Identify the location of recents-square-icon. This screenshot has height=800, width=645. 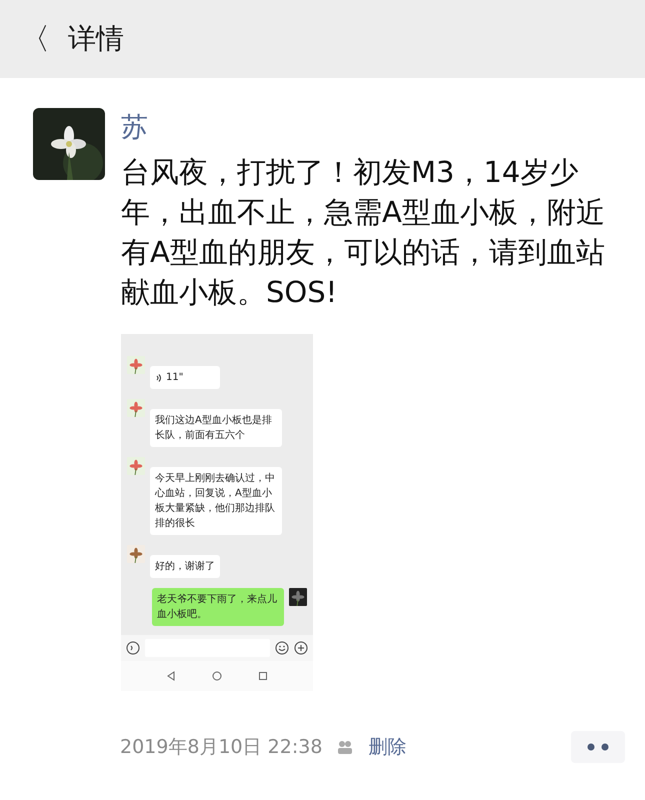
(263, 676).